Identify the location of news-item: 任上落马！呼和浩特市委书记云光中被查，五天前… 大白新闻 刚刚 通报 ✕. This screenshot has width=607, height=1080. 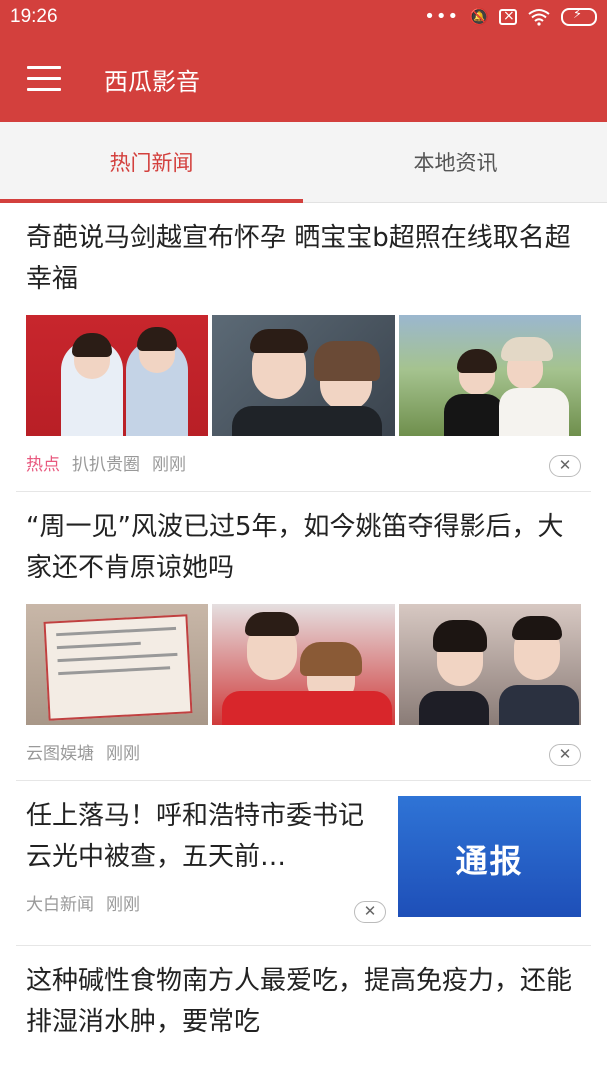
(303, 863).